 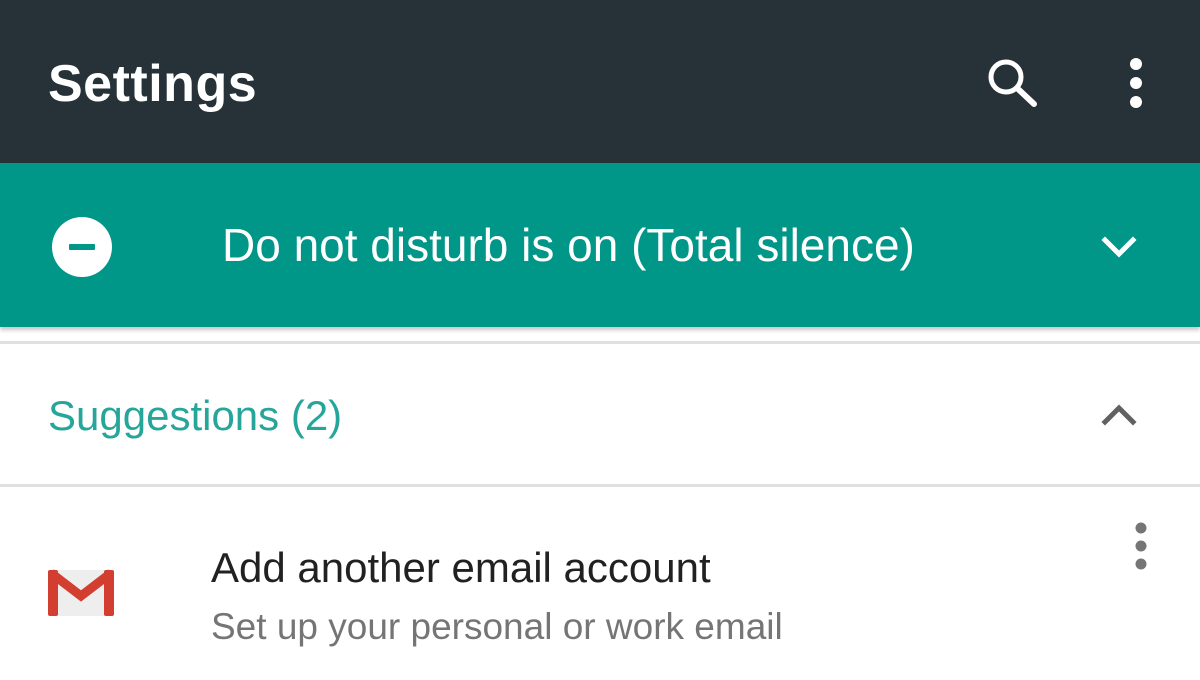 I want to click on dnd-expand-button, so click(x=1119, y=247).